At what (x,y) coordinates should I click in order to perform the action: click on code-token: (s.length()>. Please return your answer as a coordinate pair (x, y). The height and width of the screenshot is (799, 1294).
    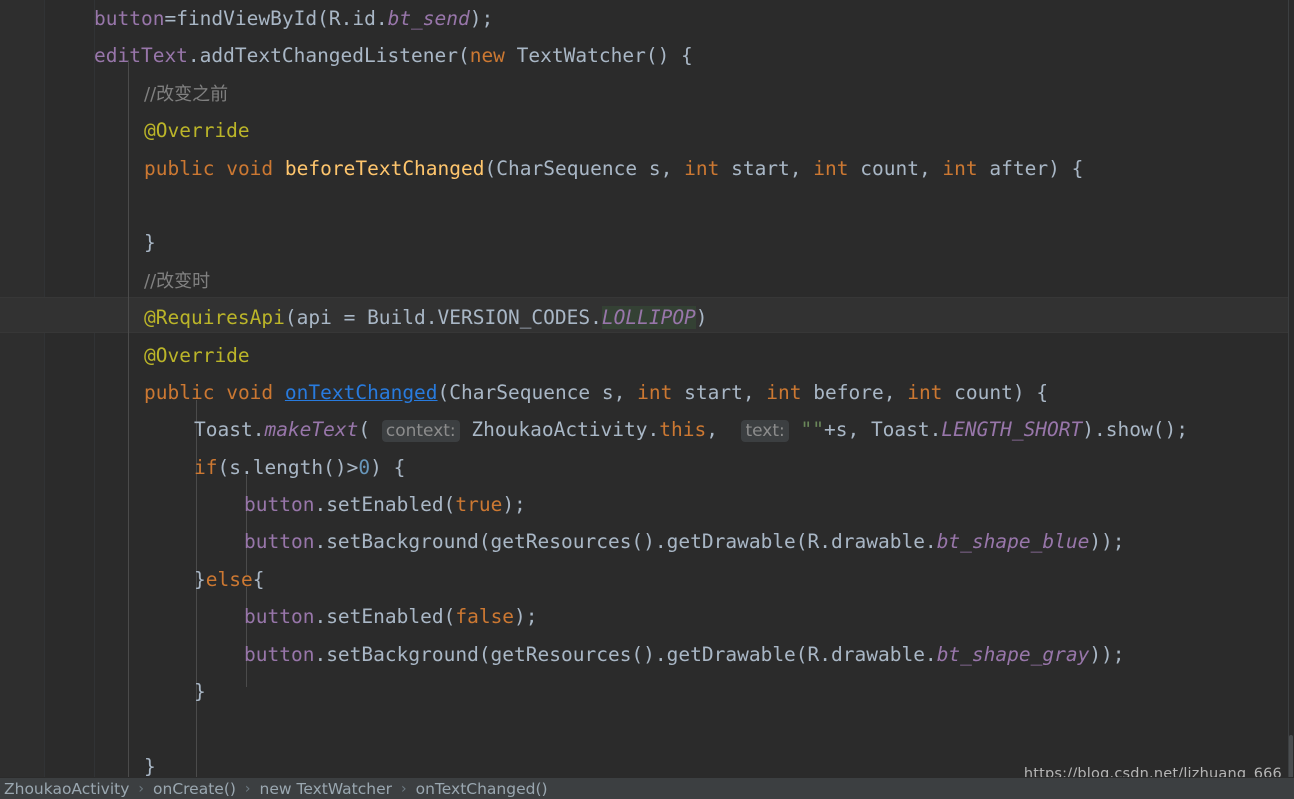
    Looking at the image, I should click on (288, 467).